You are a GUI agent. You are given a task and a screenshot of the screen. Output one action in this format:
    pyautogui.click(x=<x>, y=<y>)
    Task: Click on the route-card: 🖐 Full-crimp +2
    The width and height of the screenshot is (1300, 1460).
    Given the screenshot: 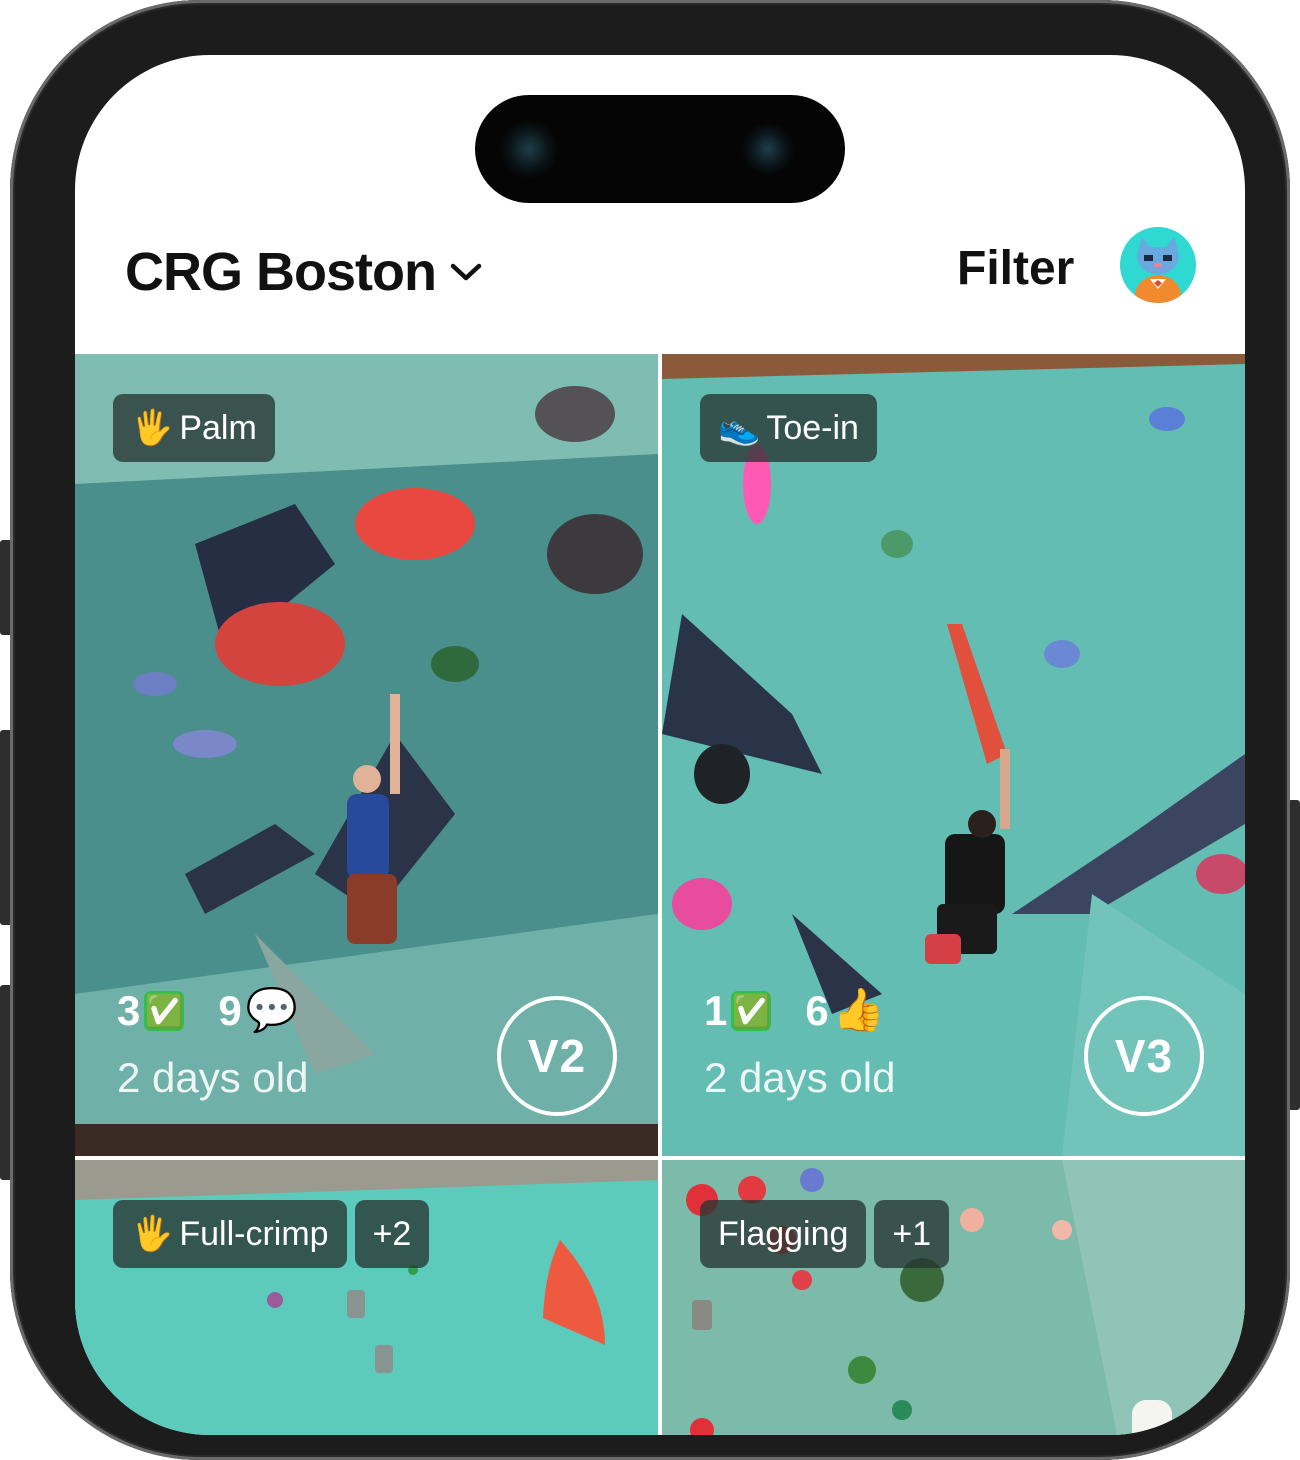 What is the action you would take?
    pyautogui.click(x=366, y=1297)
    